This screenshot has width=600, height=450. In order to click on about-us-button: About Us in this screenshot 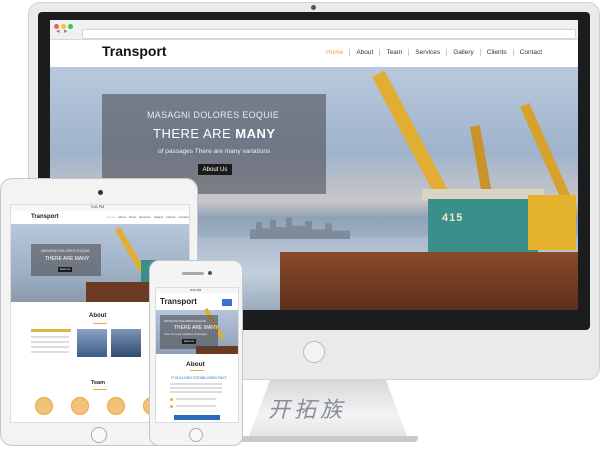, I will do `click(215, 169)`.